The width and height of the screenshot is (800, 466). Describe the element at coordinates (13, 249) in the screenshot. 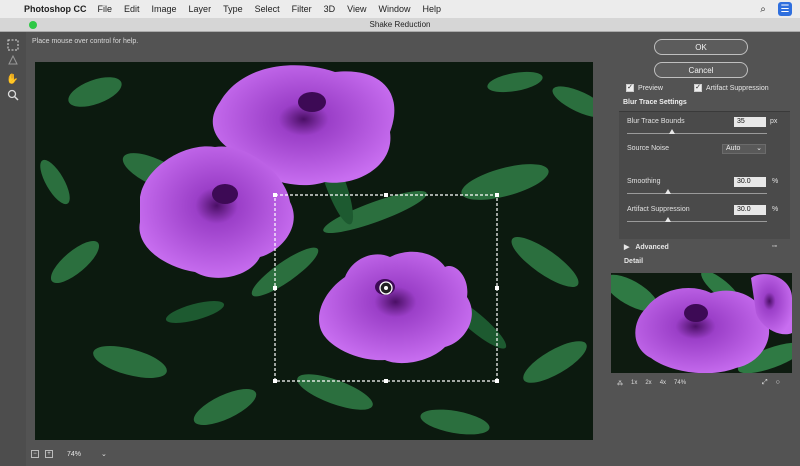

I see `tool-panel: ✋` at that location.